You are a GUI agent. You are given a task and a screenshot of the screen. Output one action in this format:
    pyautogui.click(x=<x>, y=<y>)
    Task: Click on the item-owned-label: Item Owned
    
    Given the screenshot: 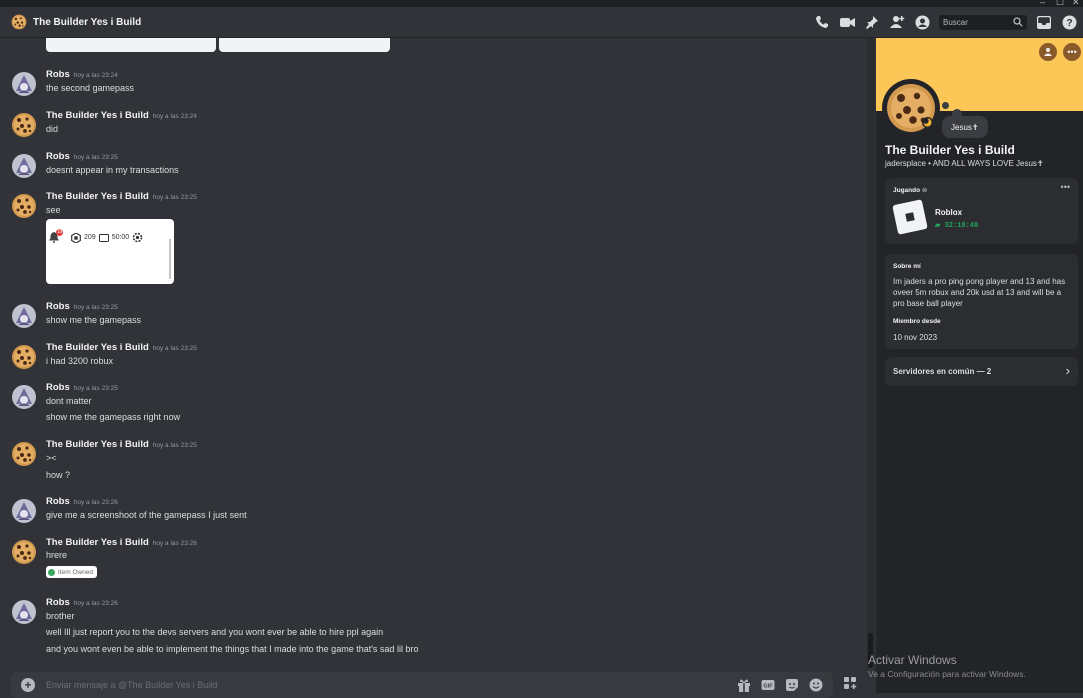 What is the action you would take?
    pyautogui.click(x=76, y=572)
    